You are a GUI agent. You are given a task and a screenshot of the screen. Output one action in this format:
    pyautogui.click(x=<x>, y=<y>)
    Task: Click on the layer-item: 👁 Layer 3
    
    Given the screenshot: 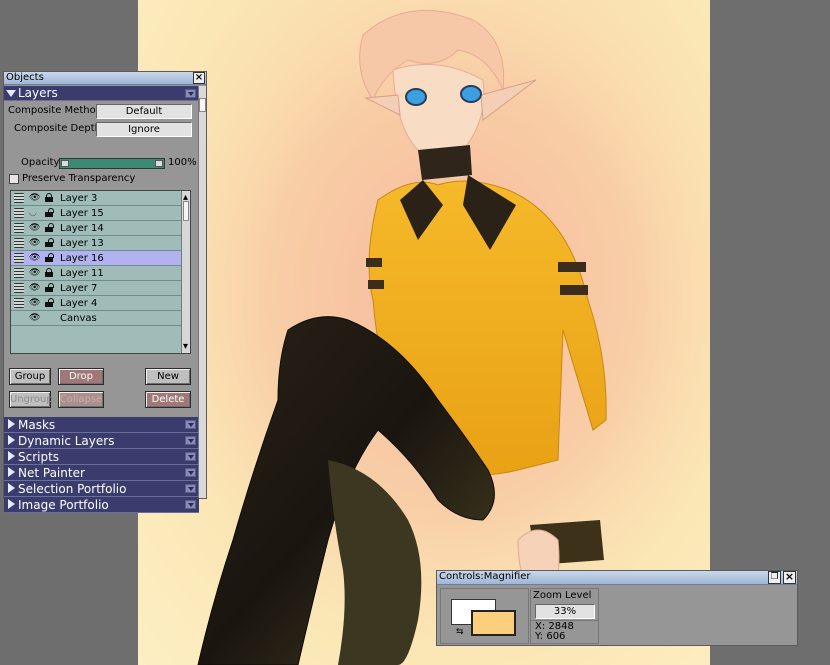 What is the action you would take?
    pyautogui.click(x=96, y=198)
    